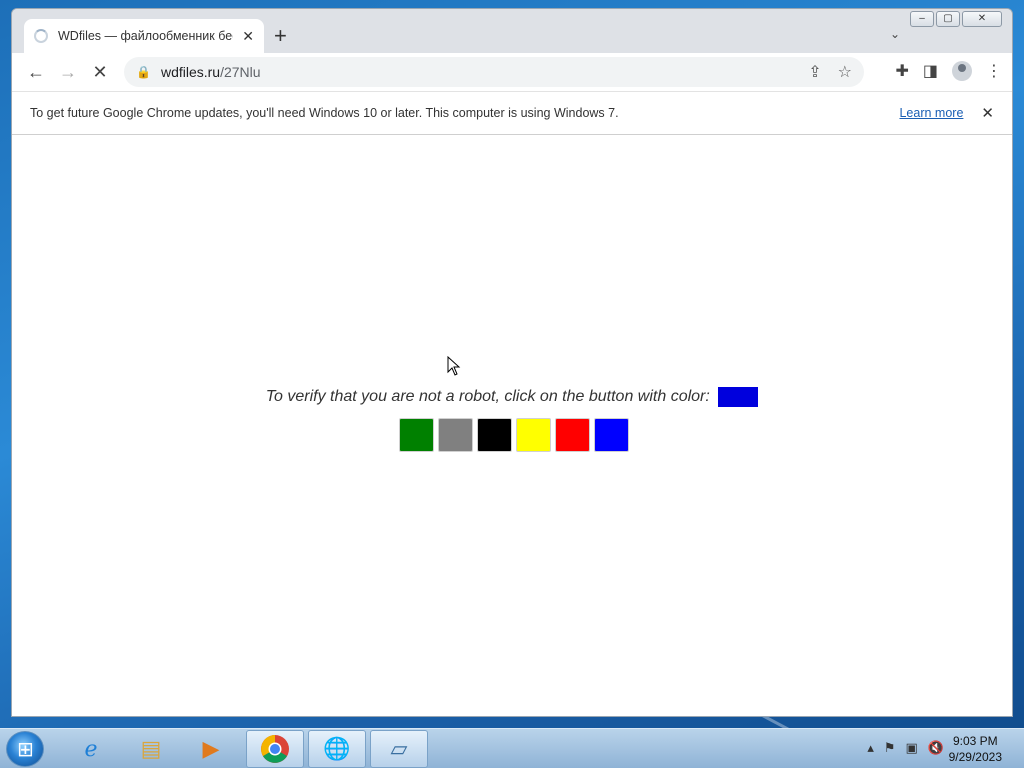 The height and width of the screenshot is (768, 1024). I want to click on side-panel-icon: ◨, so click(930, 71).